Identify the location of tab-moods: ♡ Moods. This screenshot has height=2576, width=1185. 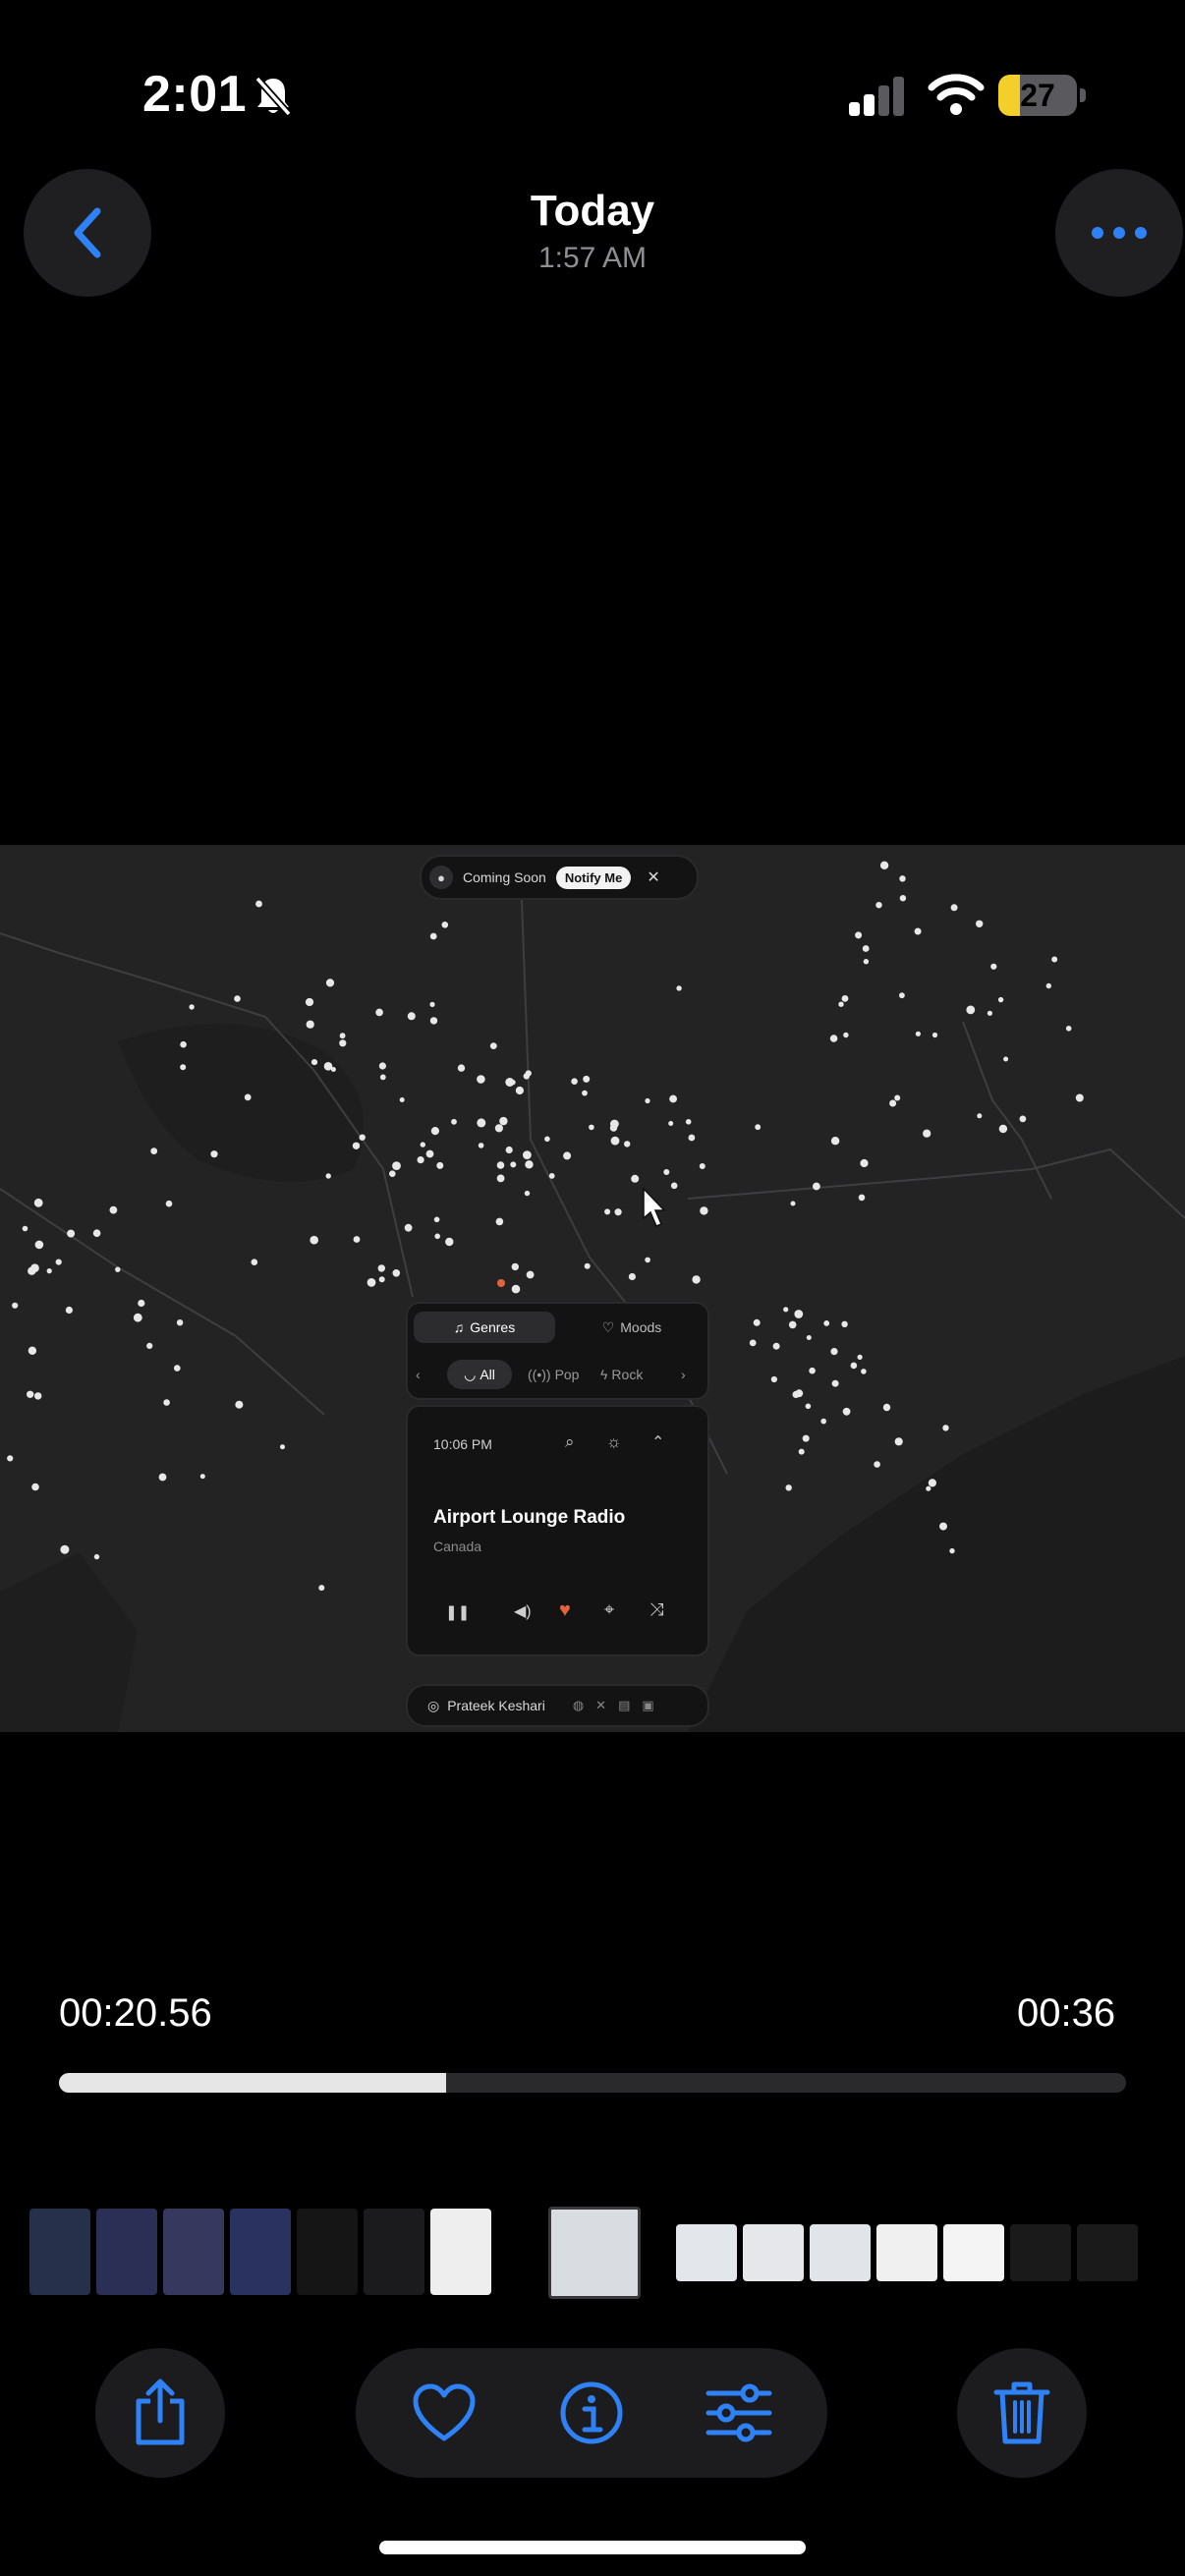
(632, 1327).